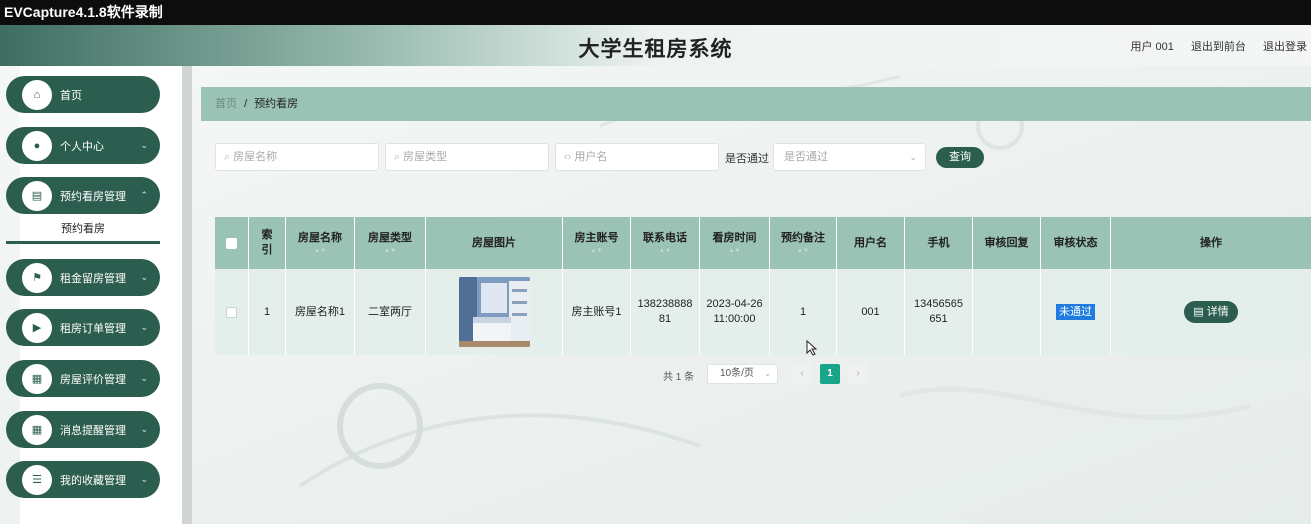  What do you see at coordinates (37, 429) in the screenshot?
I see `grid-icon: ▦` at bounding box center [37, 429].